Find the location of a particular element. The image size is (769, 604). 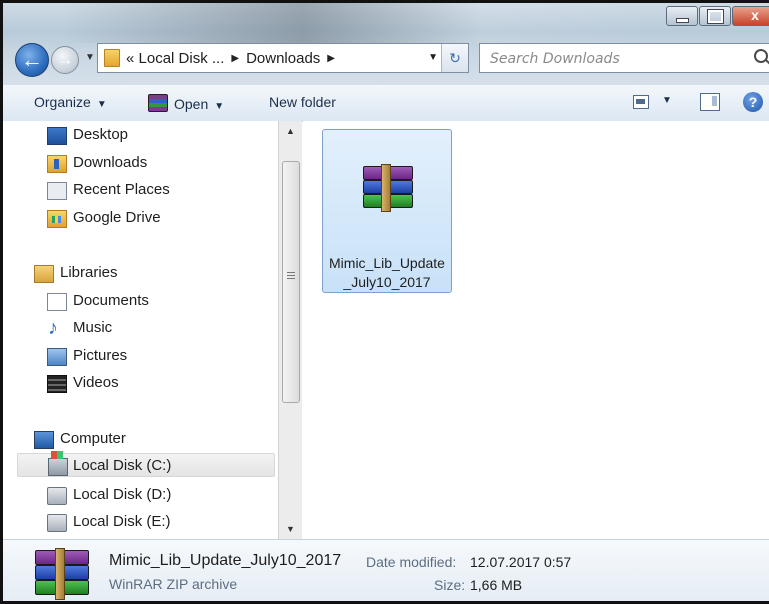

refresh-button: ↻ is located at coordinates (454, 58).